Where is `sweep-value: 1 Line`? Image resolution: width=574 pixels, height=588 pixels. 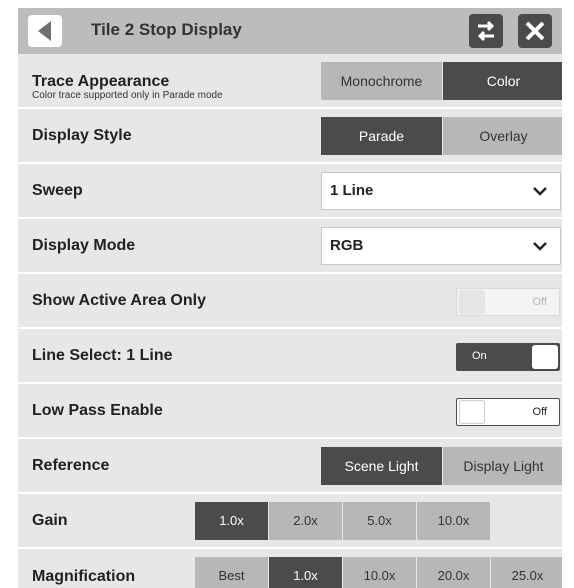 sweep-value: 1 Line is located at coordinates (352, 190).